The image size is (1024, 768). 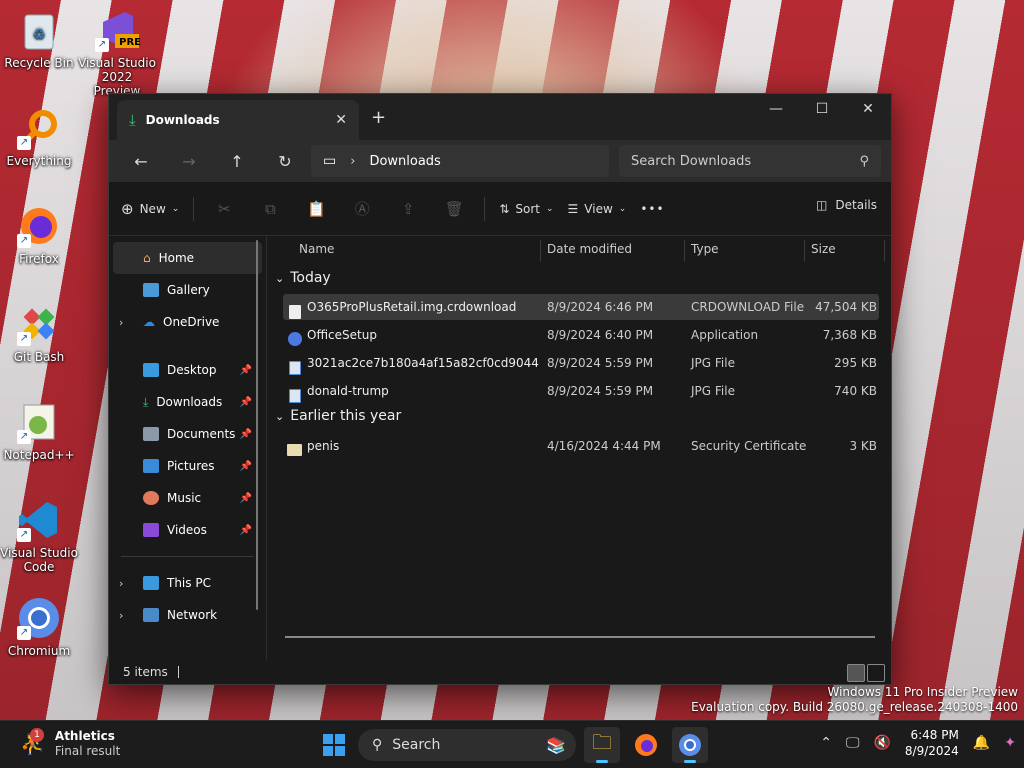 I want to click on taskbar-firefox, so click(x=646, y=745).